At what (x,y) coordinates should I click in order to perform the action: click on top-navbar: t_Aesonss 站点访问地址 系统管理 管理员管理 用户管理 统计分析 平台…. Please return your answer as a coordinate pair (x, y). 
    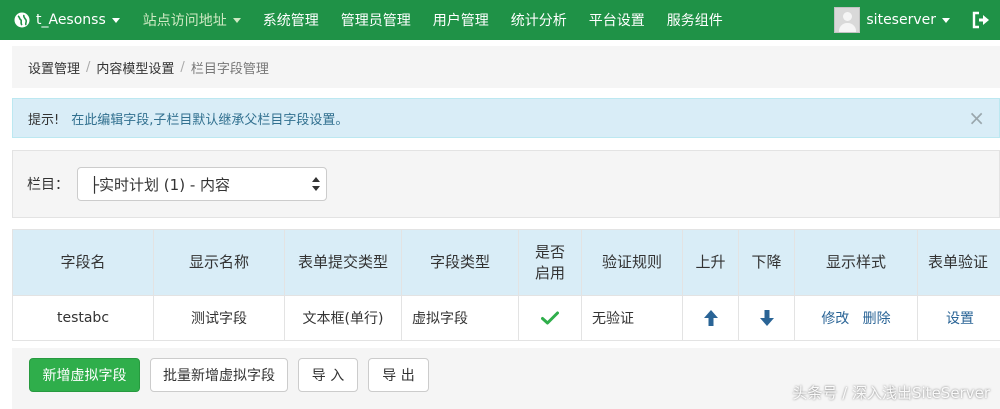
    Looking at the image, I should click on (500, 20).